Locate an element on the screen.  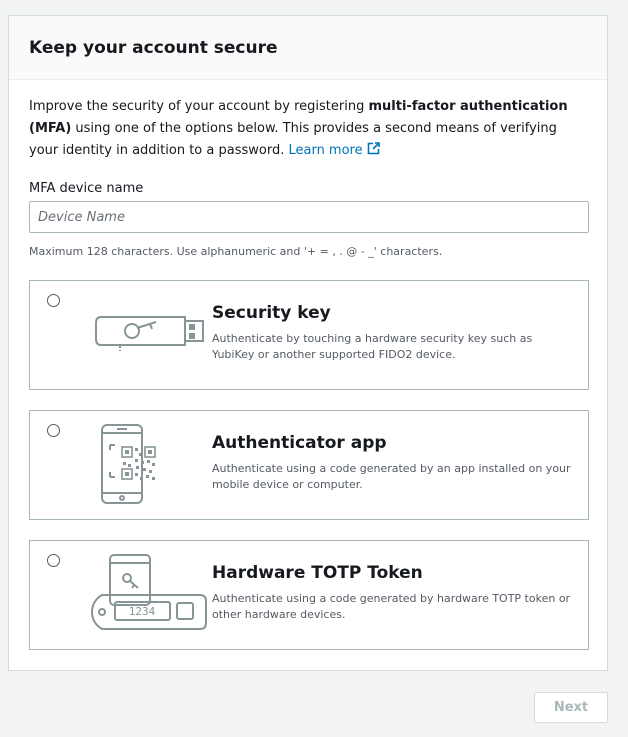
device-name-input is located at coordinates (309, 217).